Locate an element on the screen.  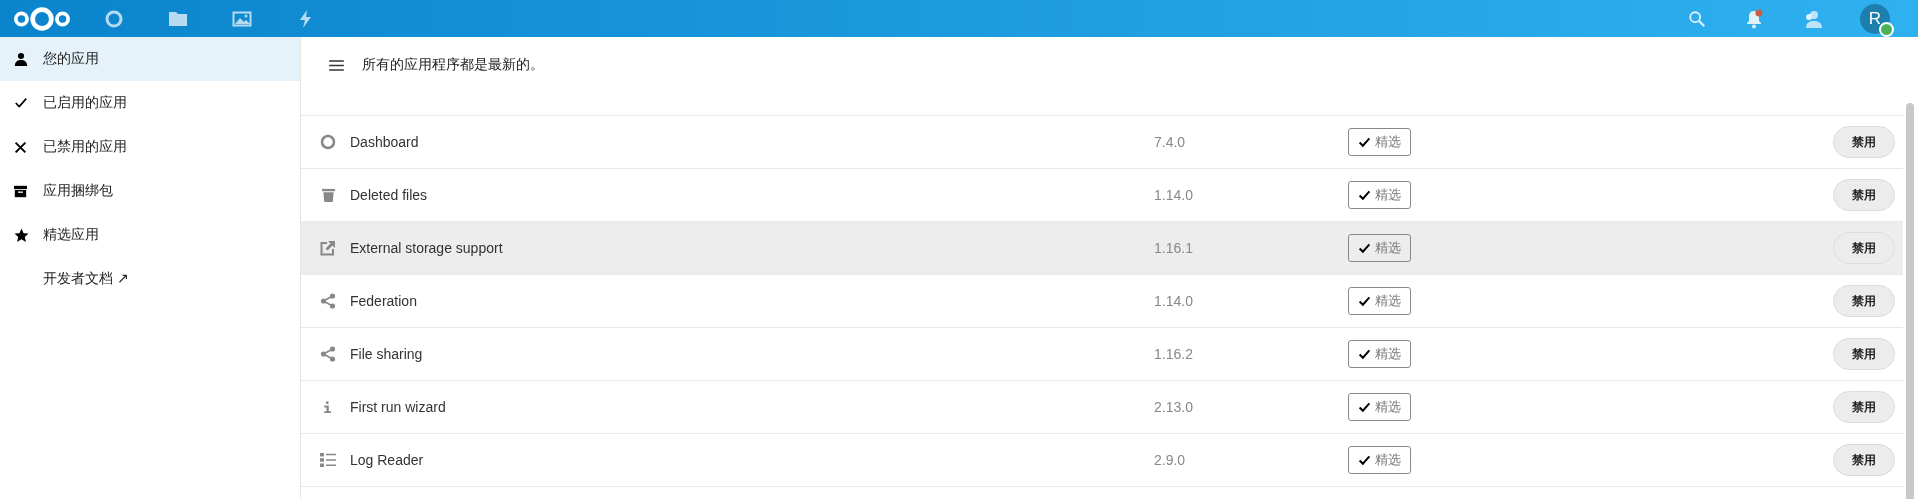
sidebar-item: 已禁用的应用 is located at coordinates (150, 147).